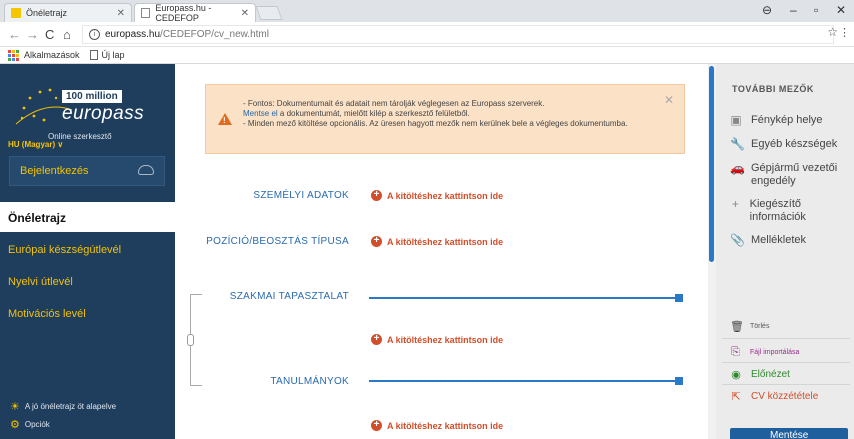 Image resolution: width=854 pixels, height=439 pixels. I want to click on publish-label: CV közzététele, so click(785, 396).